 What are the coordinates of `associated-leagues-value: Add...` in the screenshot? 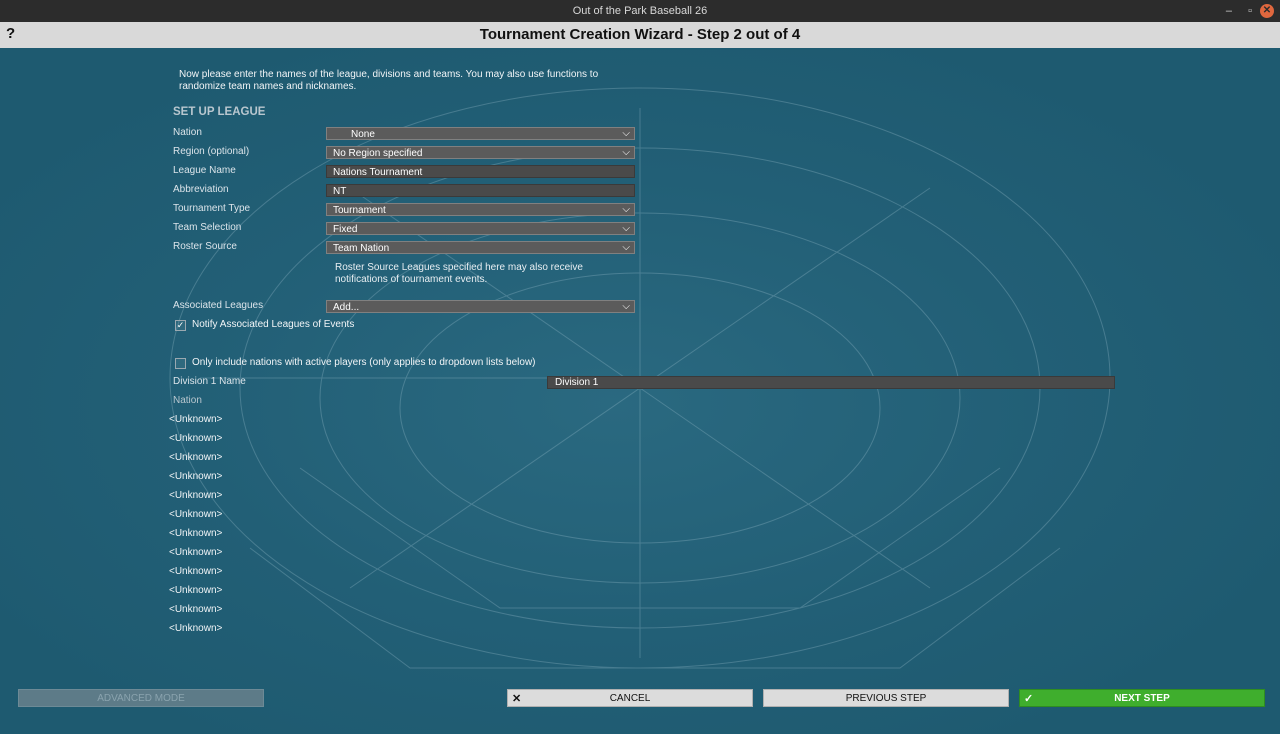 It's located at (346, 307).